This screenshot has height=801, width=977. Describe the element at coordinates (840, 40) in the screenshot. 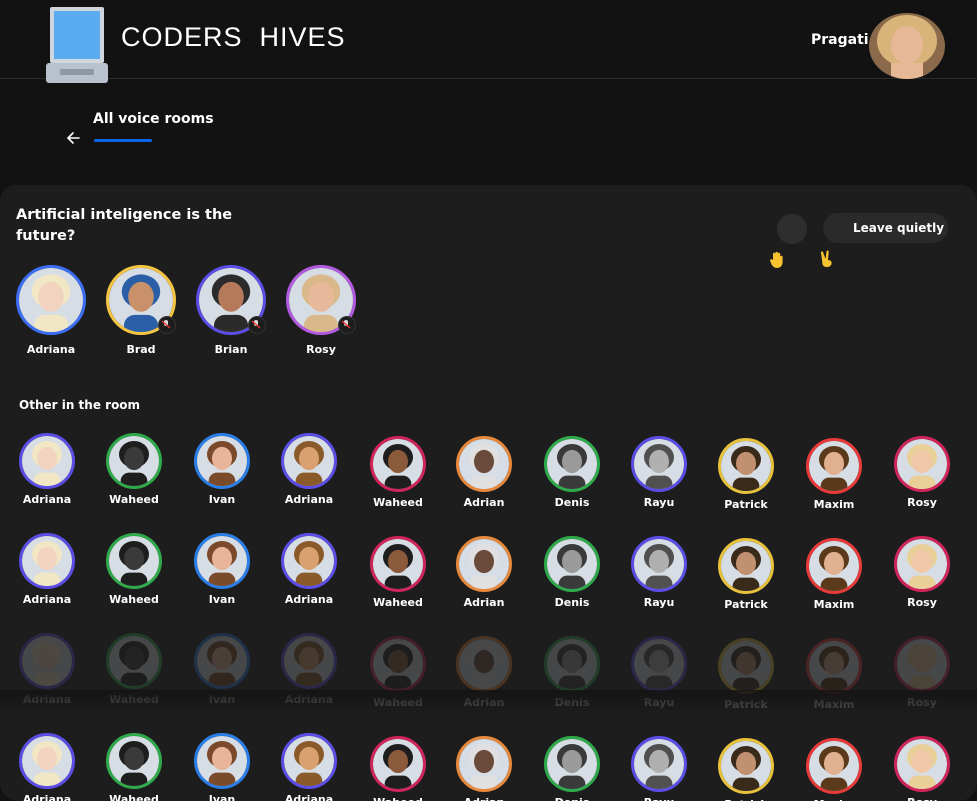

I see `user-name: Pragati` at that location.